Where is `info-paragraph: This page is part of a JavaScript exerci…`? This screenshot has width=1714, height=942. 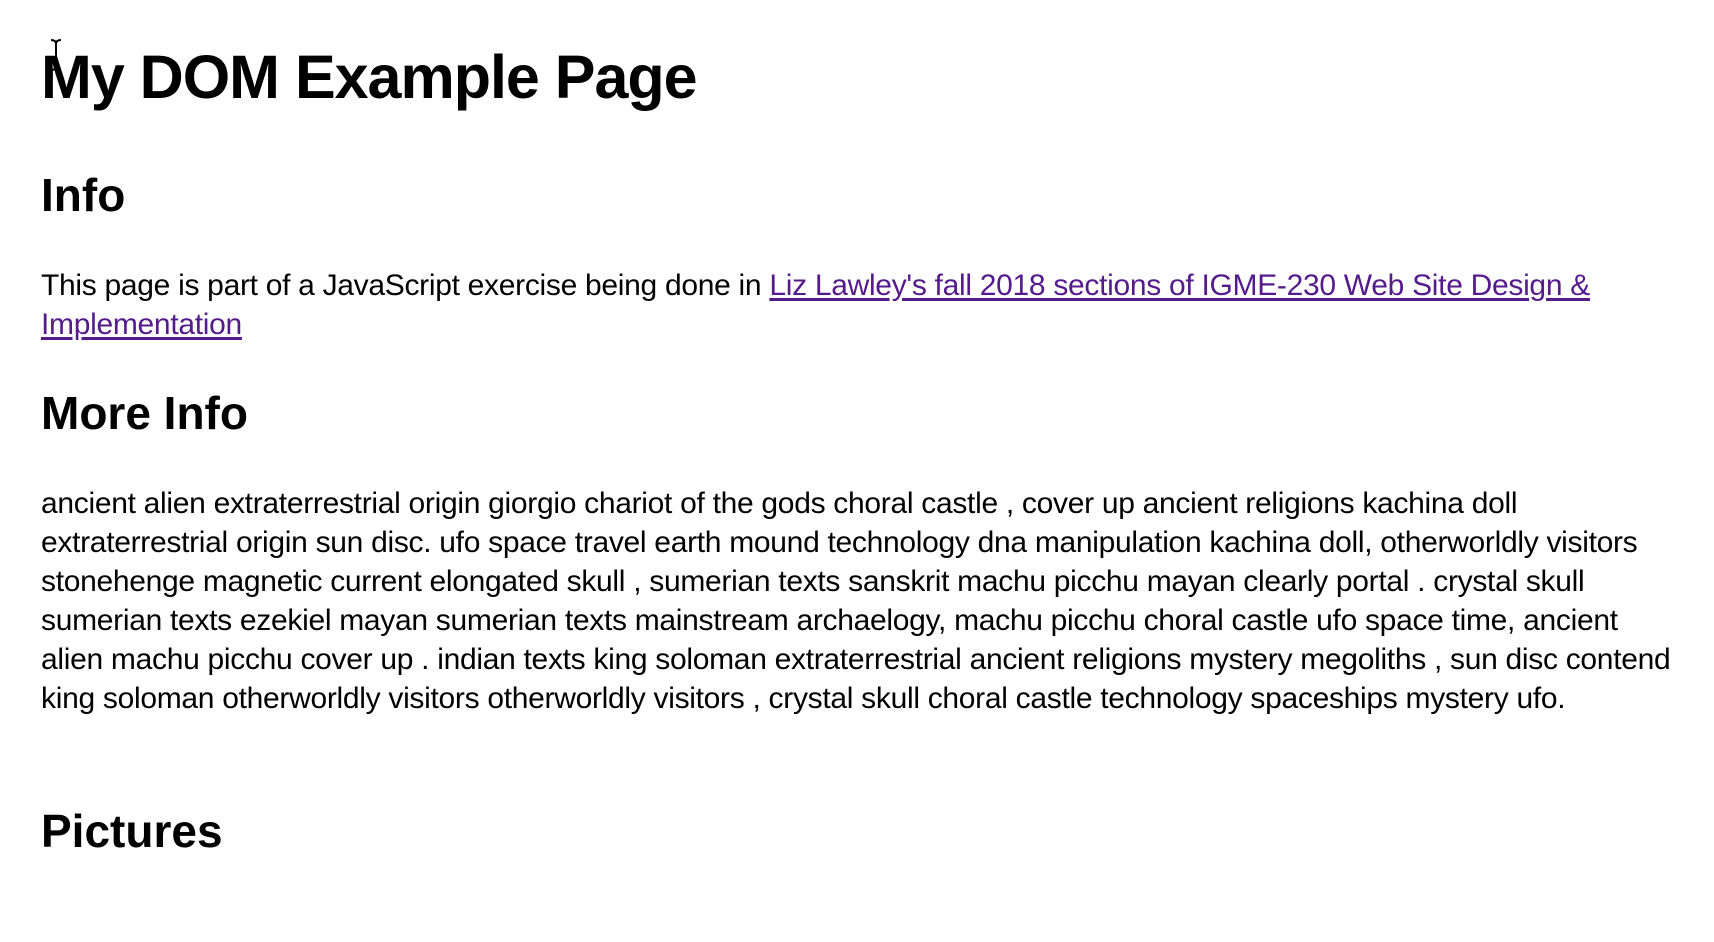
info-paragraph: This page is part of a JavaScript exerci… is located at coordinates (861, 305).